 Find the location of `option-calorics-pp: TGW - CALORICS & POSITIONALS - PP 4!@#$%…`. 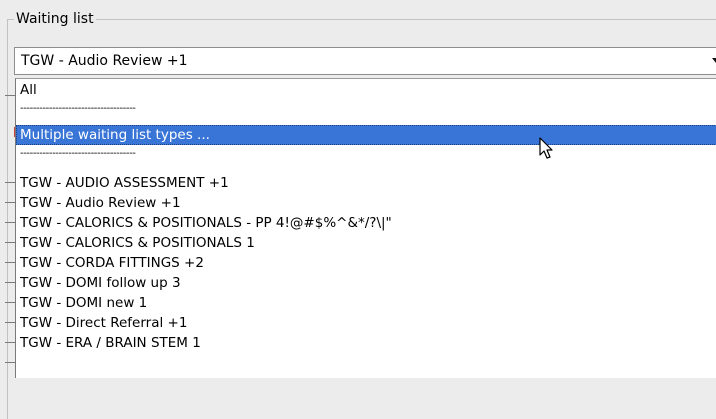

option-calorics-pp: TGW - CALORICS & POSITIONALS - PP 4!@#$%… is located at coordinates (366, 223).